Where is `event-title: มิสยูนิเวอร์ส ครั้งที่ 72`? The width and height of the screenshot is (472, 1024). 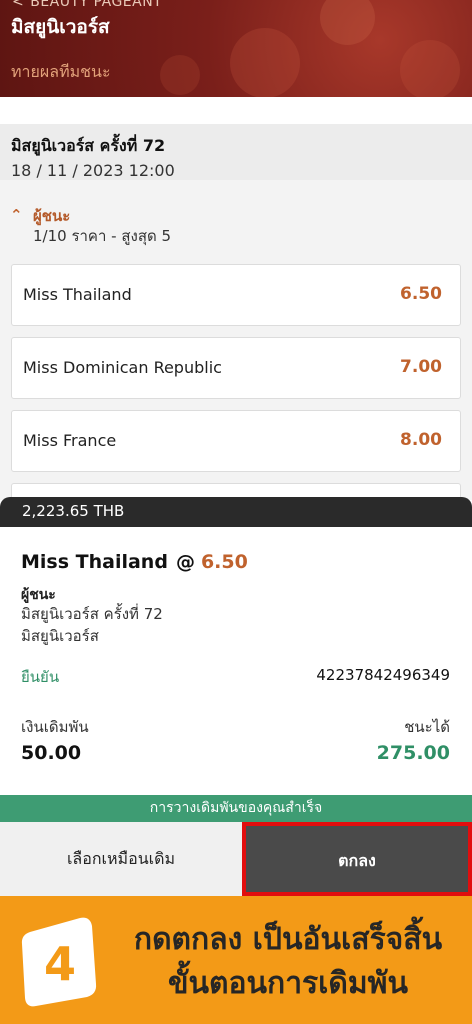
event-title: มิสยูนิเวอร์ส ครั้งที่ 72 is located at coordinates (88, 145).